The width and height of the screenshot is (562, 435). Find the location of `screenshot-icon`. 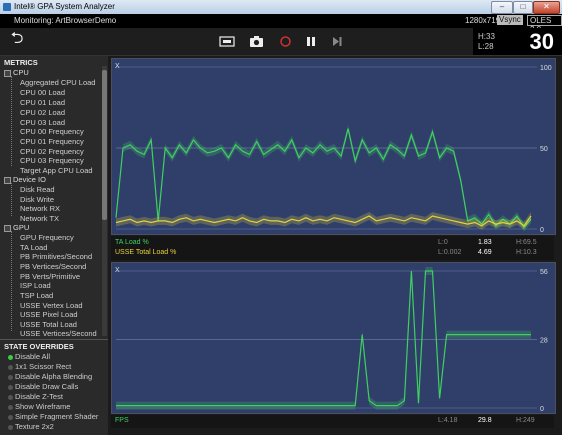

screenshot-icon is located at coordinates (227, 41).